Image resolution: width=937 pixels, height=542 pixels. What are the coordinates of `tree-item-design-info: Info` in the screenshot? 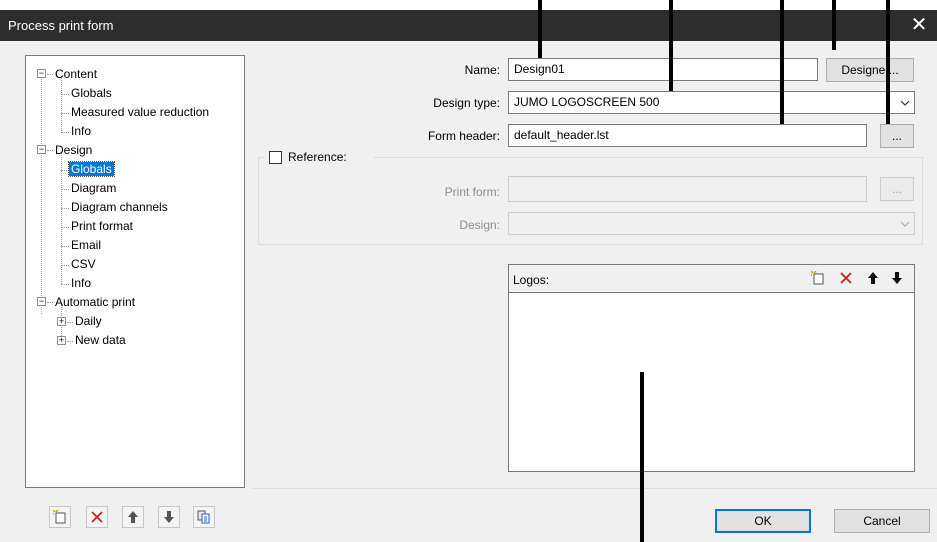 It's located at (81, 283).